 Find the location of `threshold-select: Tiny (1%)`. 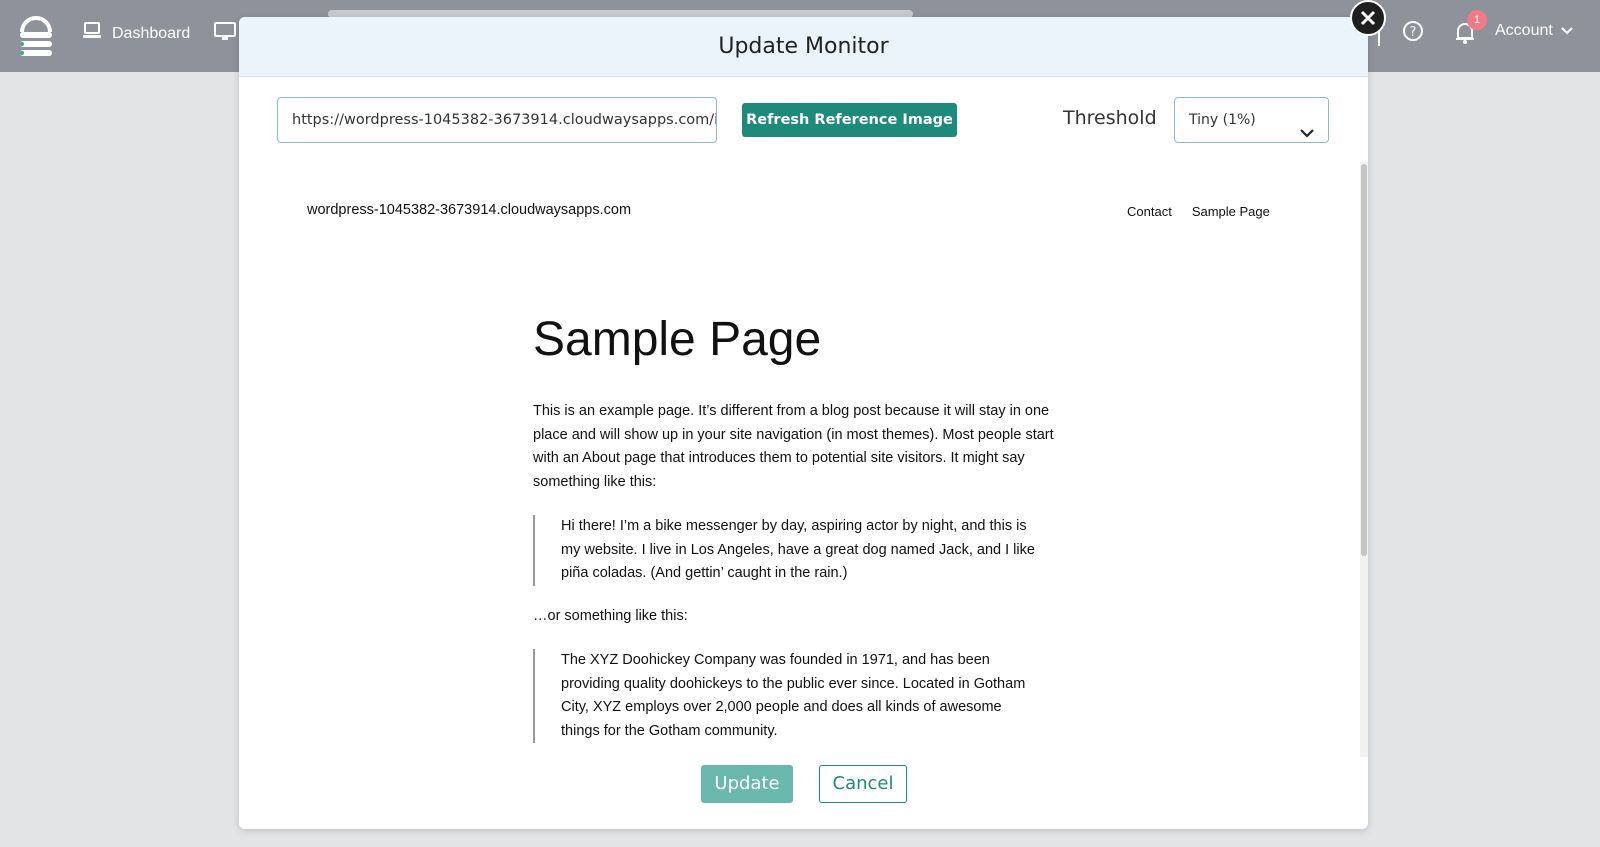

threshold-select: Tiny (1%) is located at coordinates (1251, 120).